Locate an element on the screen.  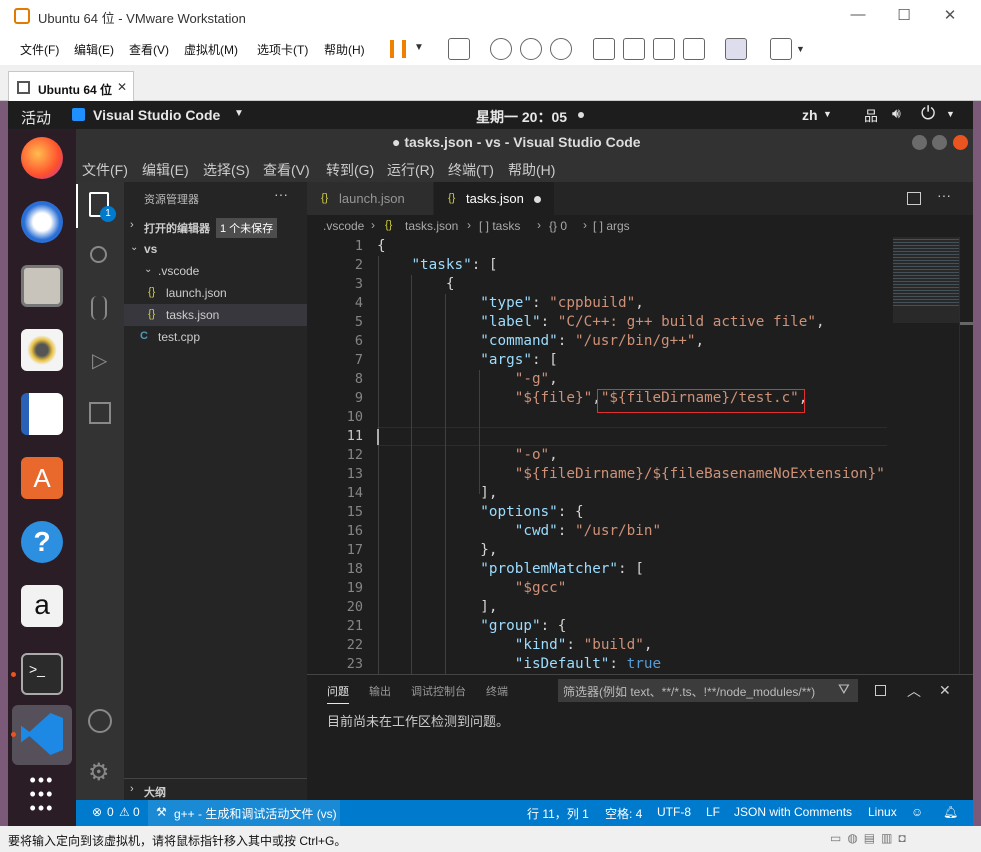
outline-chevron-icon: › is located at coordinates (132, 789).